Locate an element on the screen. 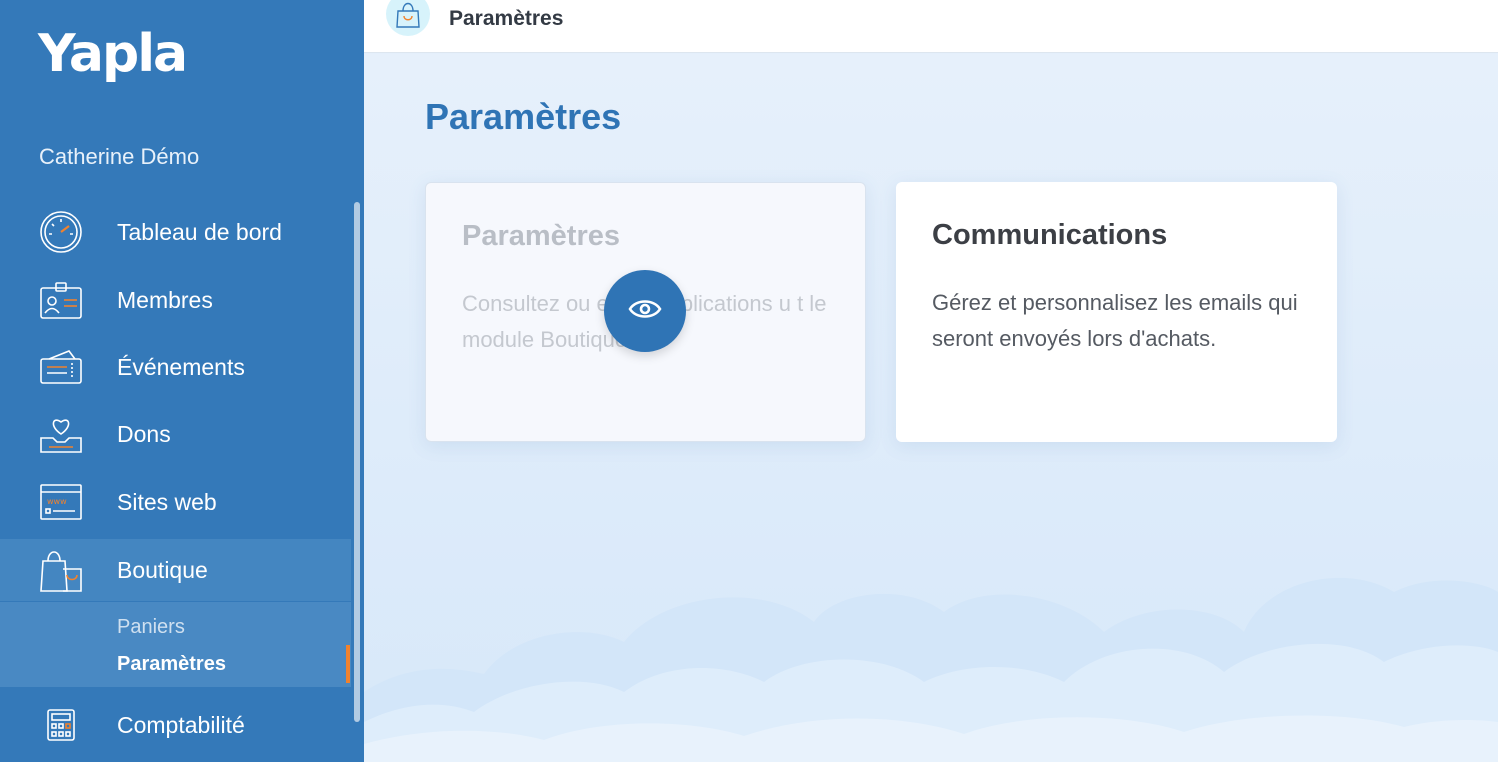 This screenshot has height=762, width=1498. sidebar-item-accounting: Comptabilité is located at coordinates (175, 725).